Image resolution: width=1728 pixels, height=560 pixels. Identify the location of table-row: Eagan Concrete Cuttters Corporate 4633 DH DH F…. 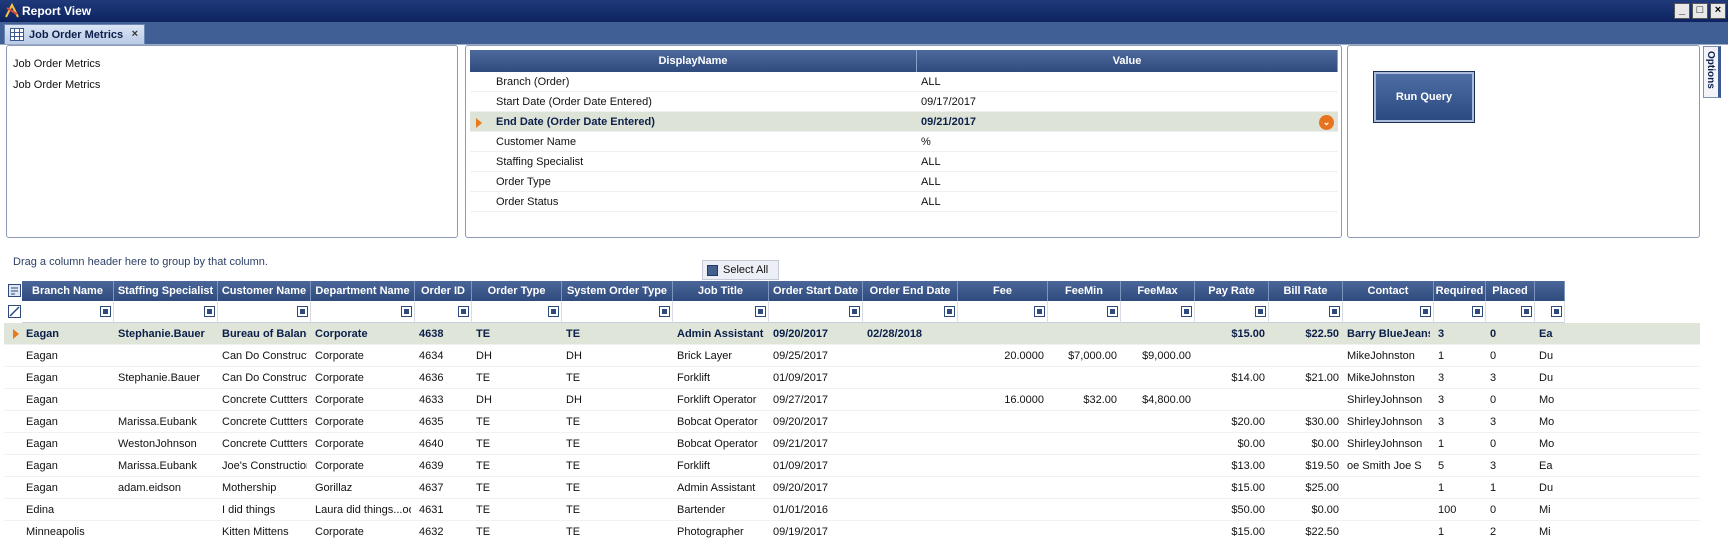
(852, 400).